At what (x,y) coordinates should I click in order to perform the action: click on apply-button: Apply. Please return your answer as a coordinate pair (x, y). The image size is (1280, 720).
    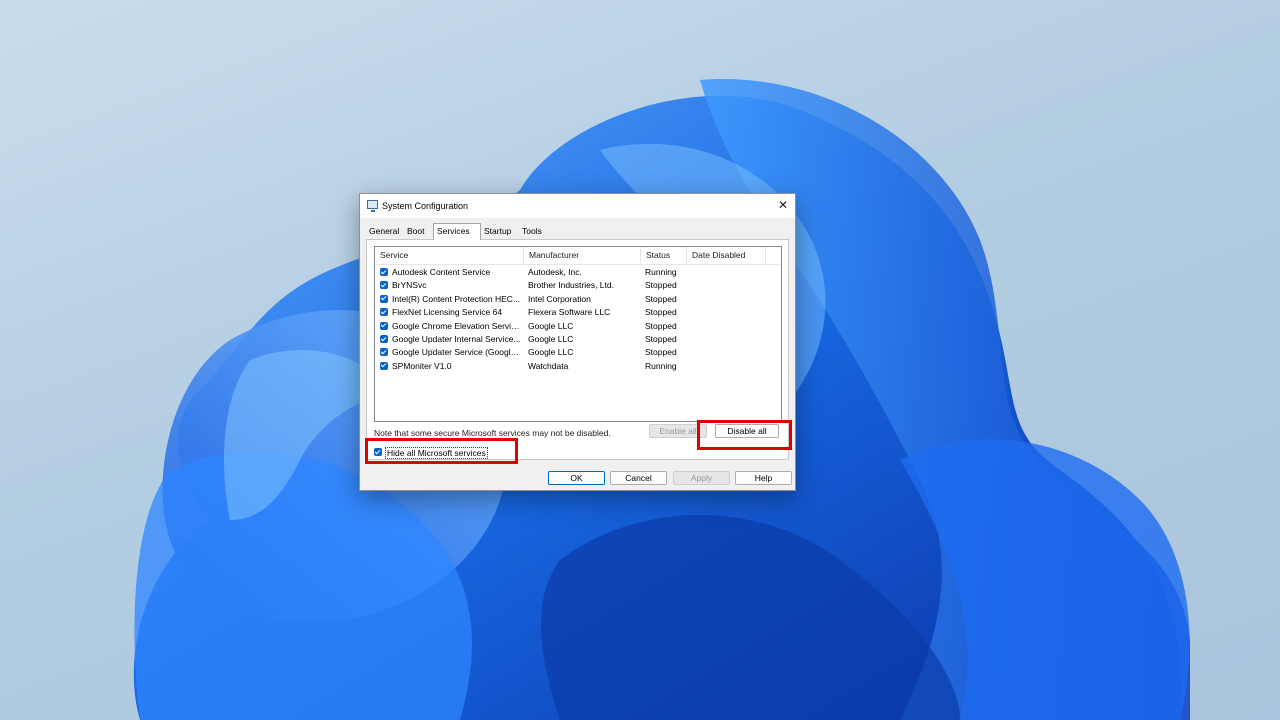
    Looking at the image, I should click on (701, 478).